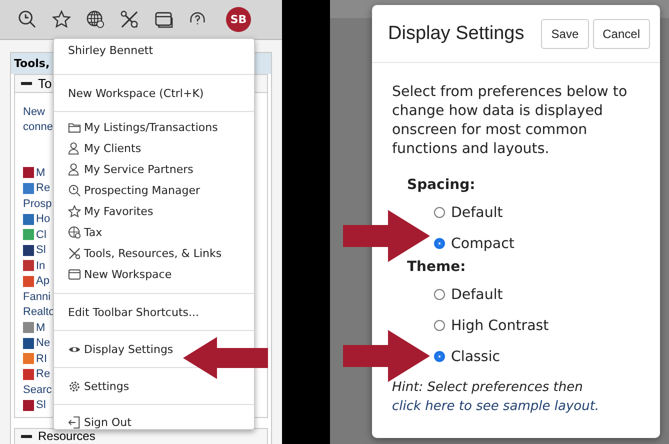 The height and width of the screenshot is (444, 669). Describe the element at coordinates (153, 253) in the screenshot. I see `menu-item-label: Tools, Resources, & Links` at that location.